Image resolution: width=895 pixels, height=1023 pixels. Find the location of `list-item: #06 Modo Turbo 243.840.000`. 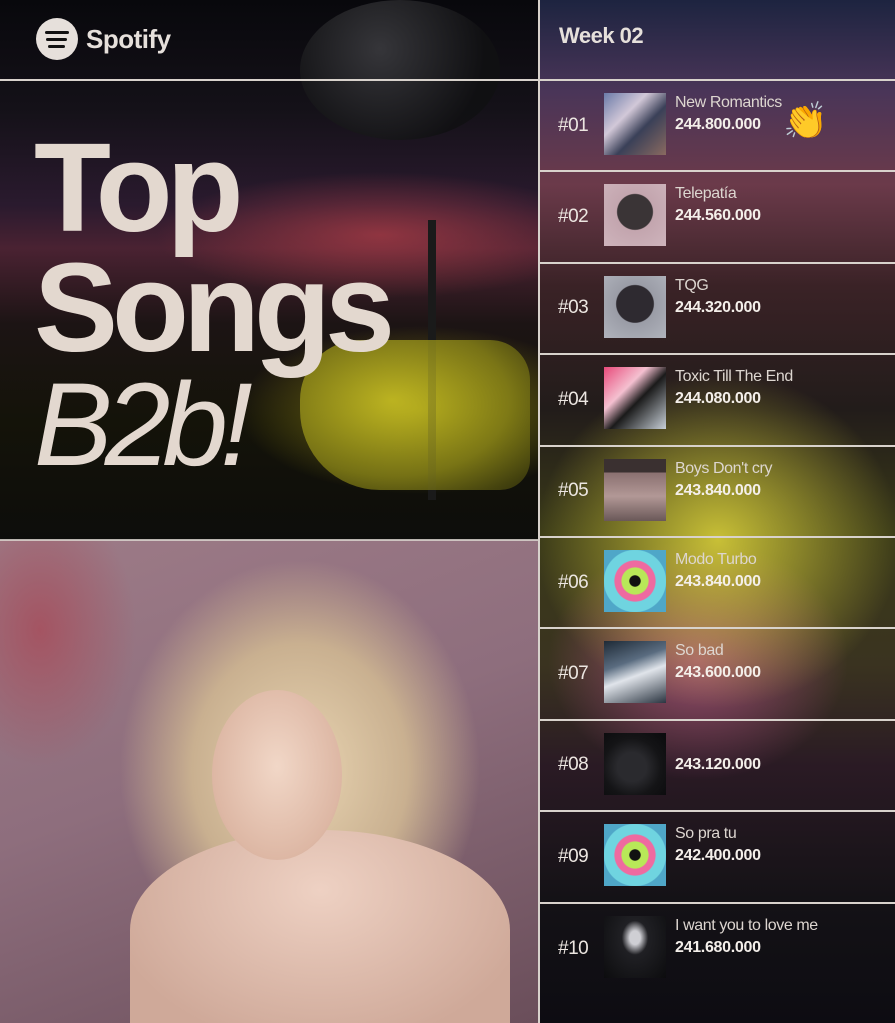

list-item: #06 Modo Turbo 243.840.000 is located at coordinates (717, 584).